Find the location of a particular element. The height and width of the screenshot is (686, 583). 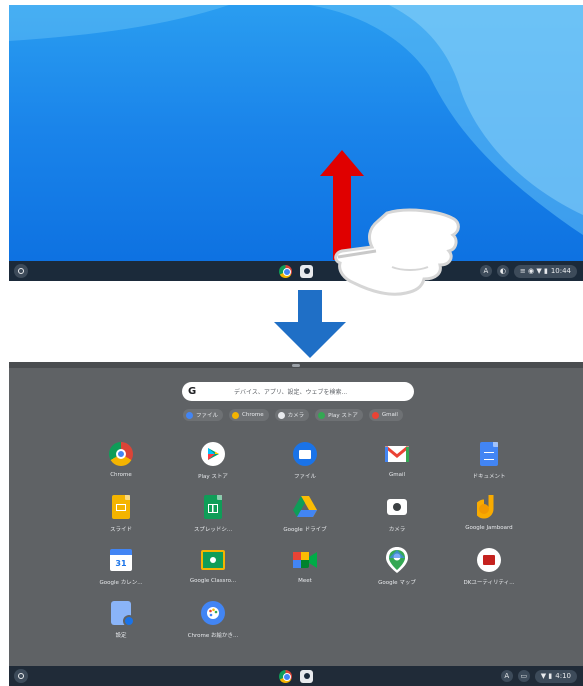

app-label: Chrome is located at coordinates (121, 475).